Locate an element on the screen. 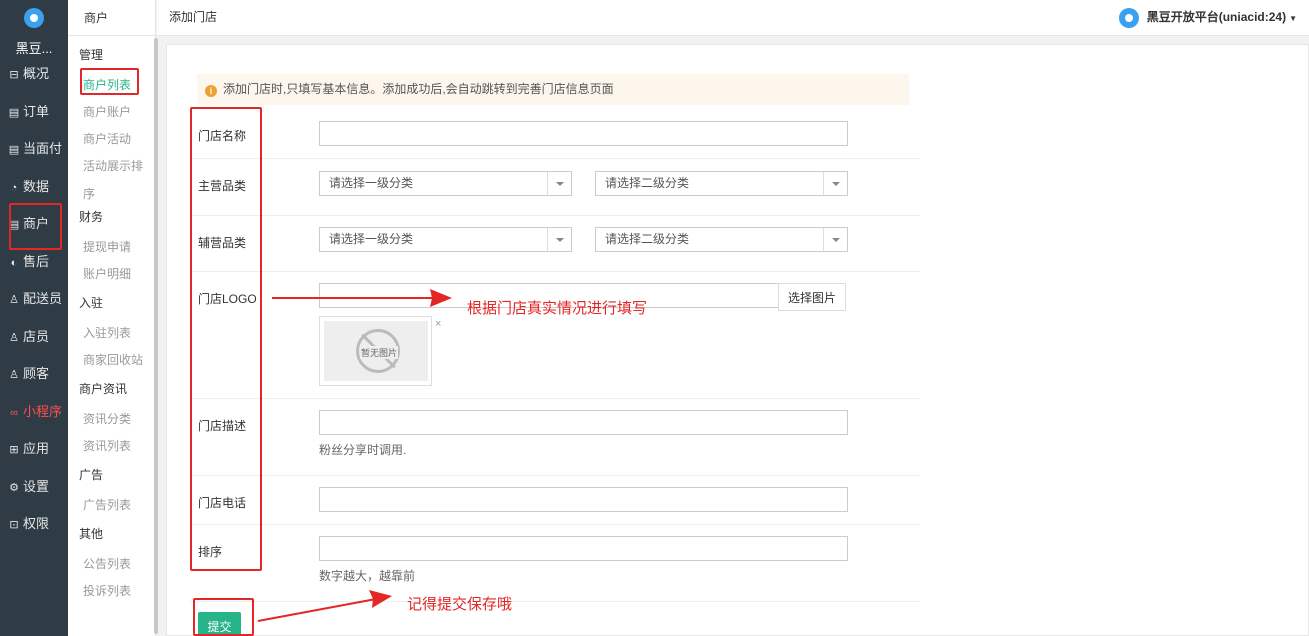  settings-icon: ⚙ is located at coordinates (14, 488).